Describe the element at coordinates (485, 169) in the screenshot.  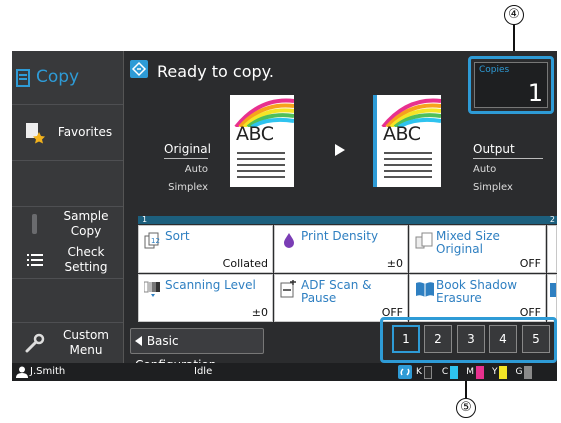
I see `output-mode: Auto` at that location.